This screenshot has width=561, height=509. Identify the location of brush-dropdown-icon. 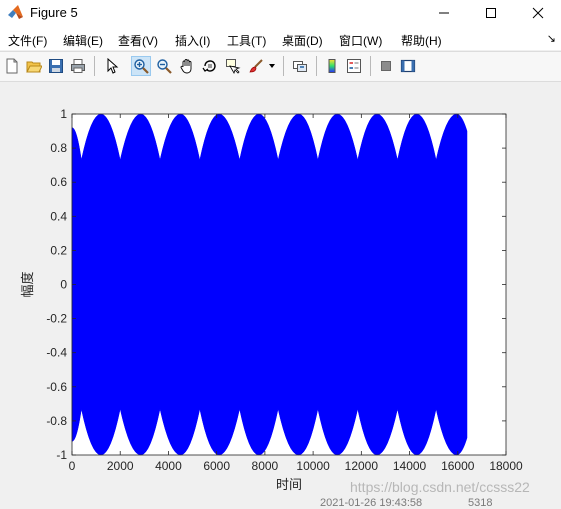
(272, 66).